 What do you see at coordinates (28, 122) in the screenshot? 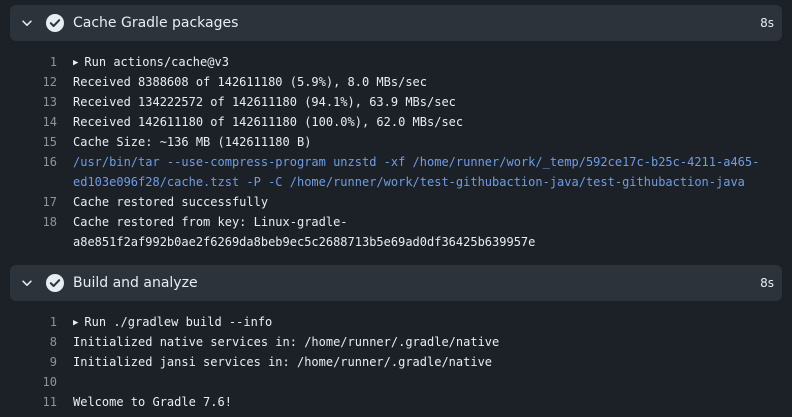
I see `line-number: 14` at bounding box center [28, 122].